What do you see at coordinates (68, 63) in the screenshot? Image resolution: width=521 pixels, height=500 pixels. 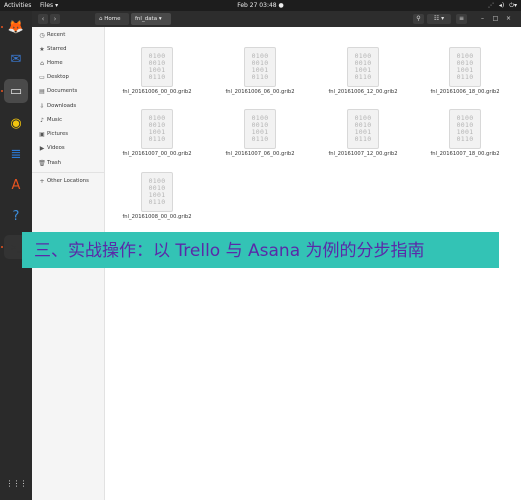 I see `sidebar-item-home: ⌂ Home` at bounding box center [68, 63].